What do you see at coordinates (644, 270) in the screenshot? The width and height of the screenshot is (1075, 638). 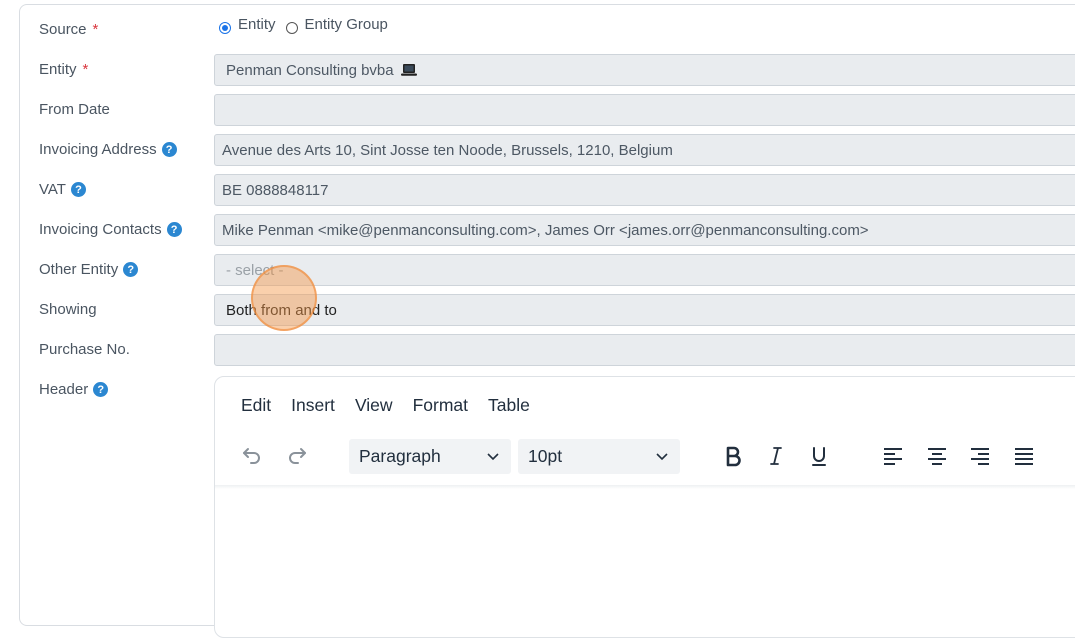 I see `other-entity-select: - select -` at bounding box center [644, 270].